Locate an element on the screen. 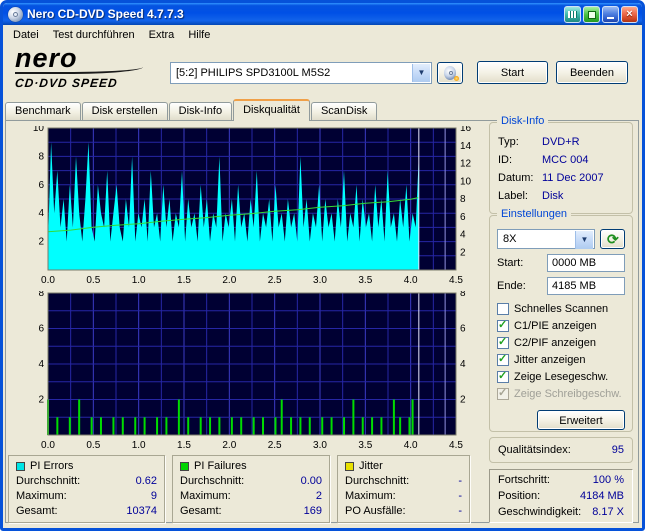  jitter-legend-swatch is located at coordinates (349, 466).